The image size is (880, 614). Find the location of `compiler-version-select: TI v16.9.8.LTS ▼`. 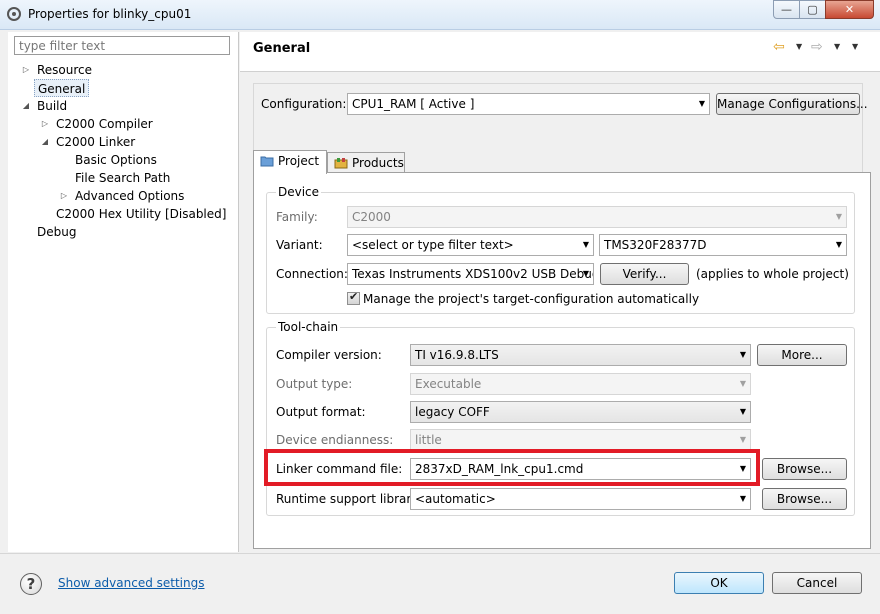

compiler-version-select: TI v16.9.8.LTS ▼ is located at coordinates (580, 355).